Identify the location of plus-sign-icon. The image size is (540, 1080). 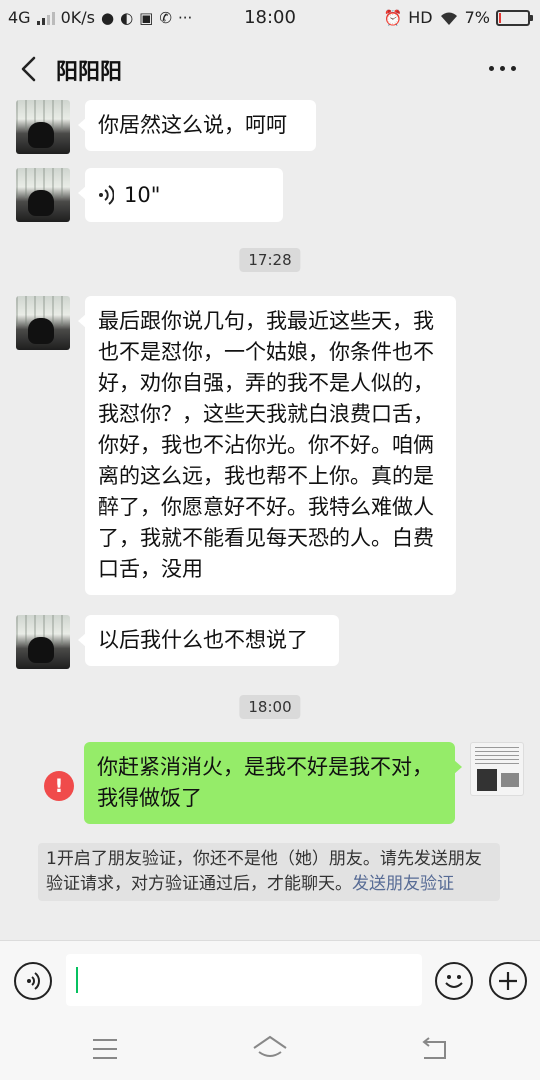
(508, 981).